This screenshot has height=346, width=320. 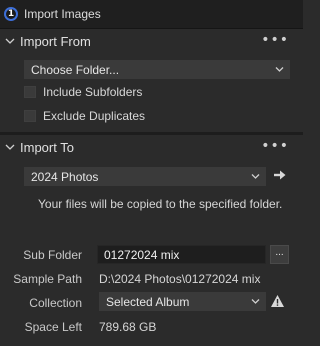 What do you see at coordinates (30, 116) in the screenshot?
I see `exclude-duplicates-checkbox` at bounding box center [30, 116].